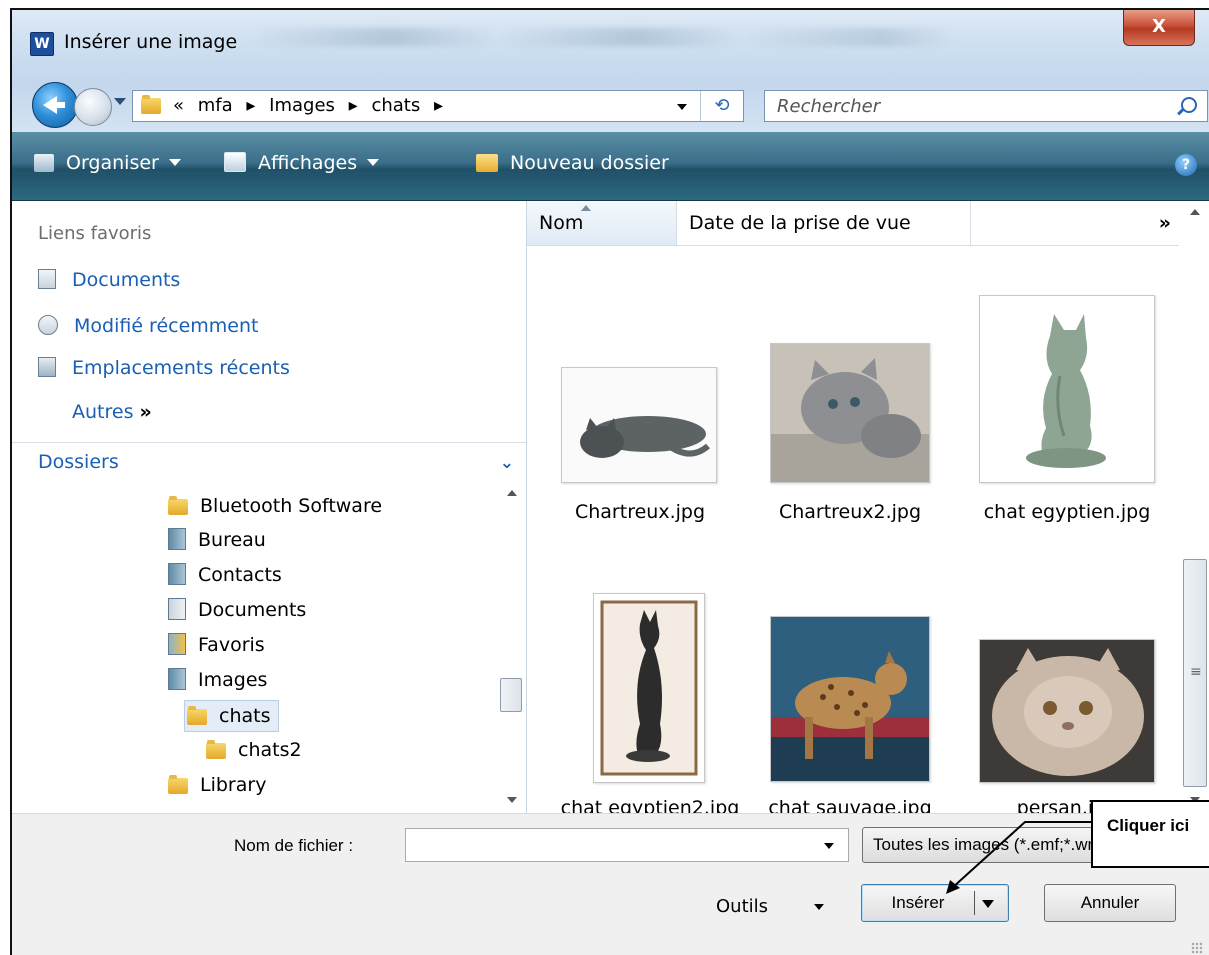  I want to click on search-input: Rechercher, so click(828, 106).